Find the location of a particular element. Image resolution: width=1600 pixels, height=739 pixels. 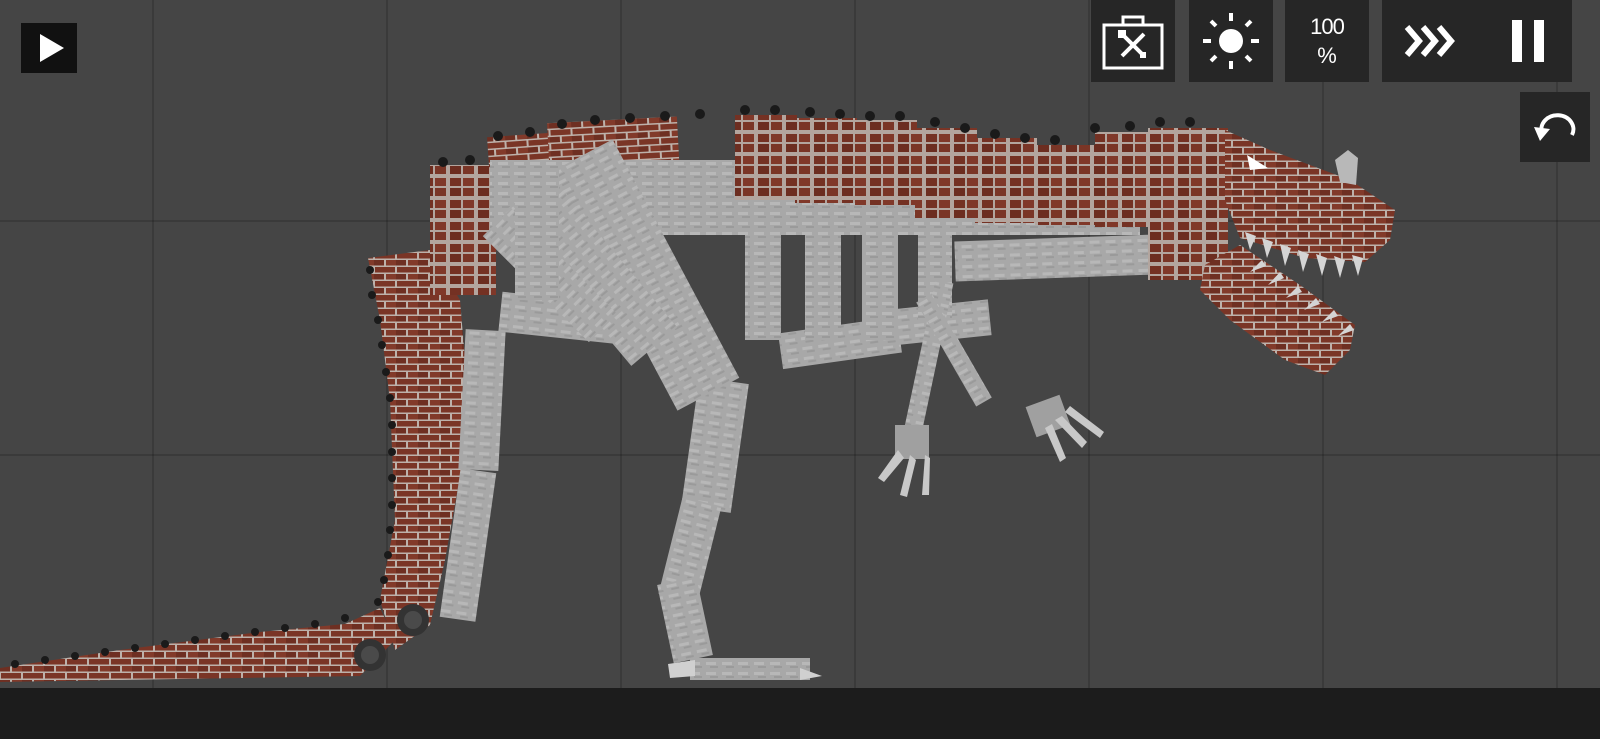

toolbox-icon is located at coordinates (1133, 42).